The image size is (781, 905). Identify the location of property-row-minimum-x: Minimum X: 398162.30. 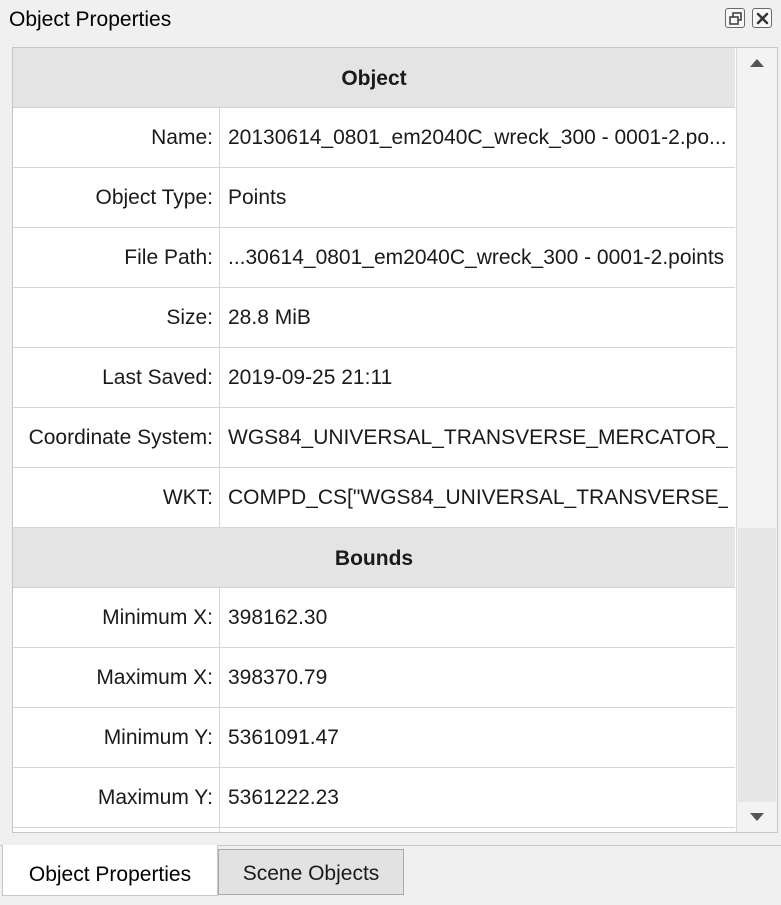
(374, 618).